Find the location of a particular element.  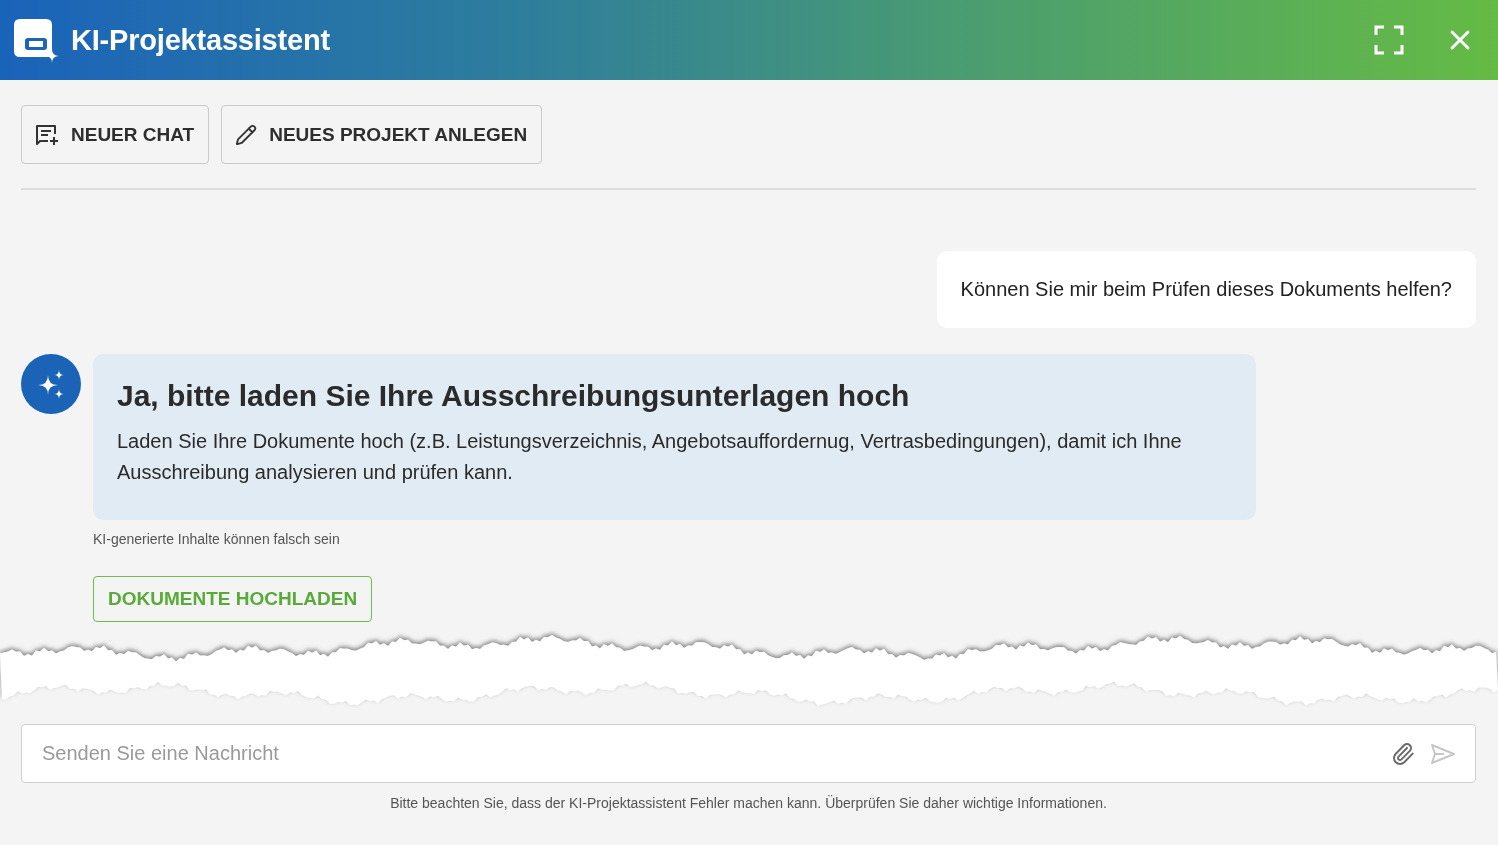

fullscreen-icon is located at coordinates (1389, 40).